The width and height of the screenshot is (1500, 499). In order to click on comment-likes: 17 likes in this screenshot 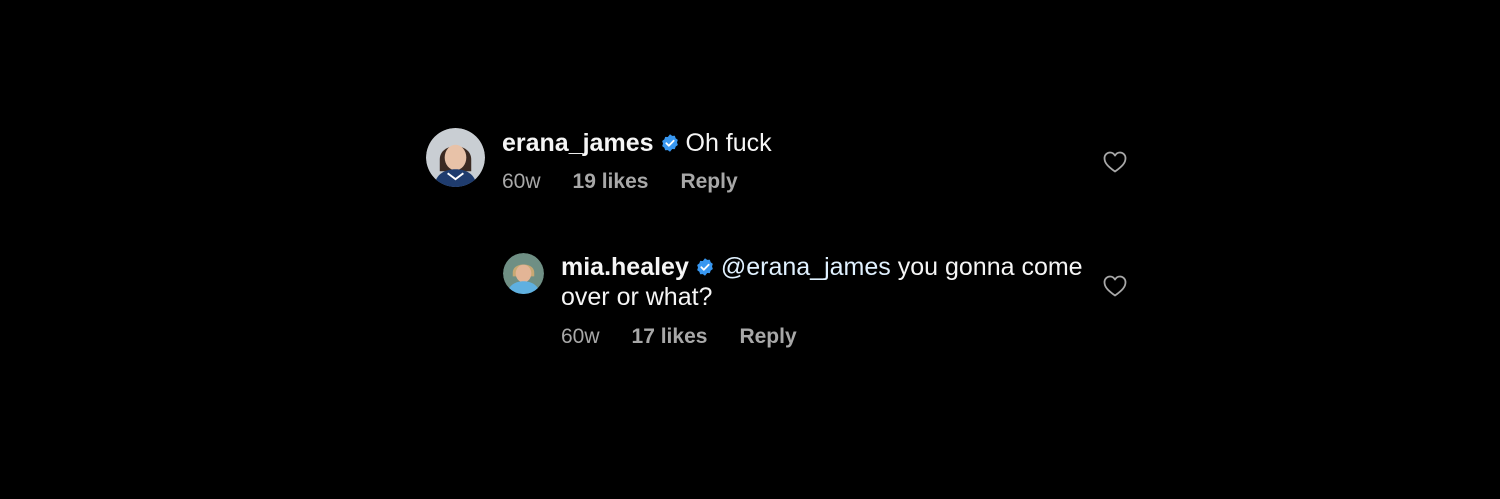, I will do `click(670, 337)`.